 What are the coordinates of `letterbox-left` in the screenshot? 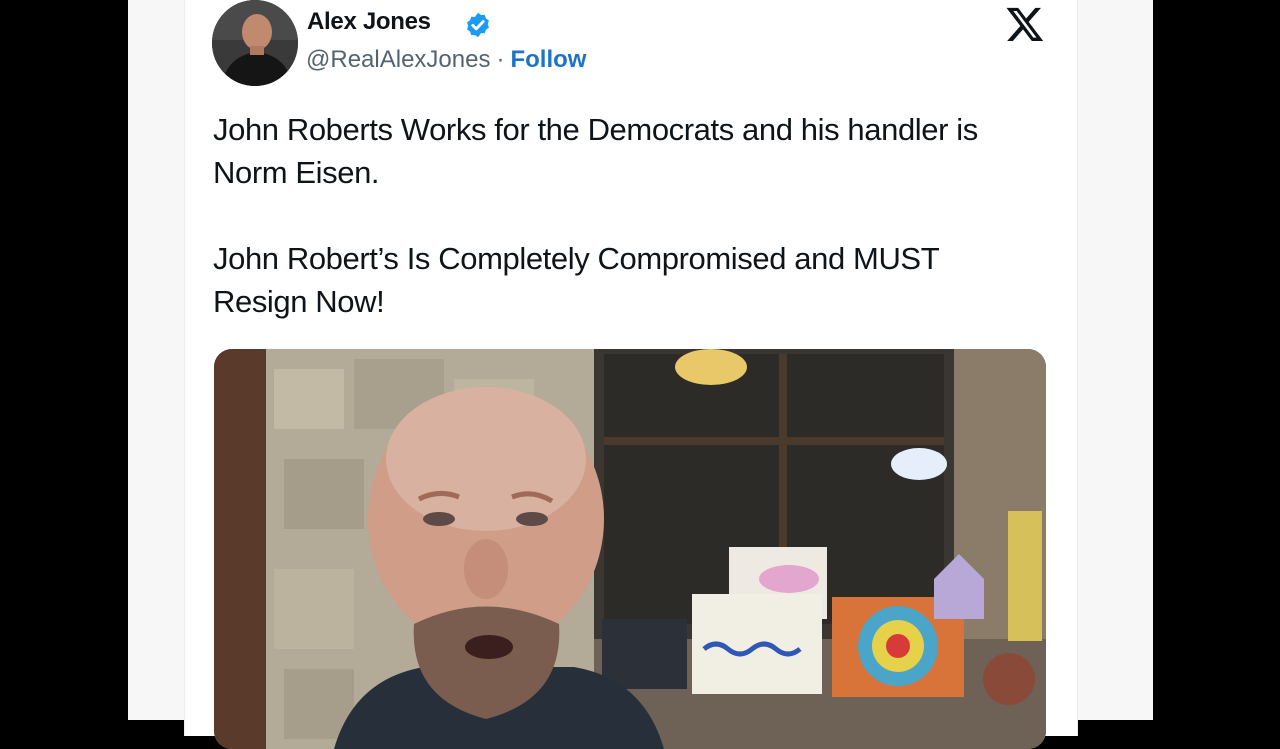 It's located at (64, 360).